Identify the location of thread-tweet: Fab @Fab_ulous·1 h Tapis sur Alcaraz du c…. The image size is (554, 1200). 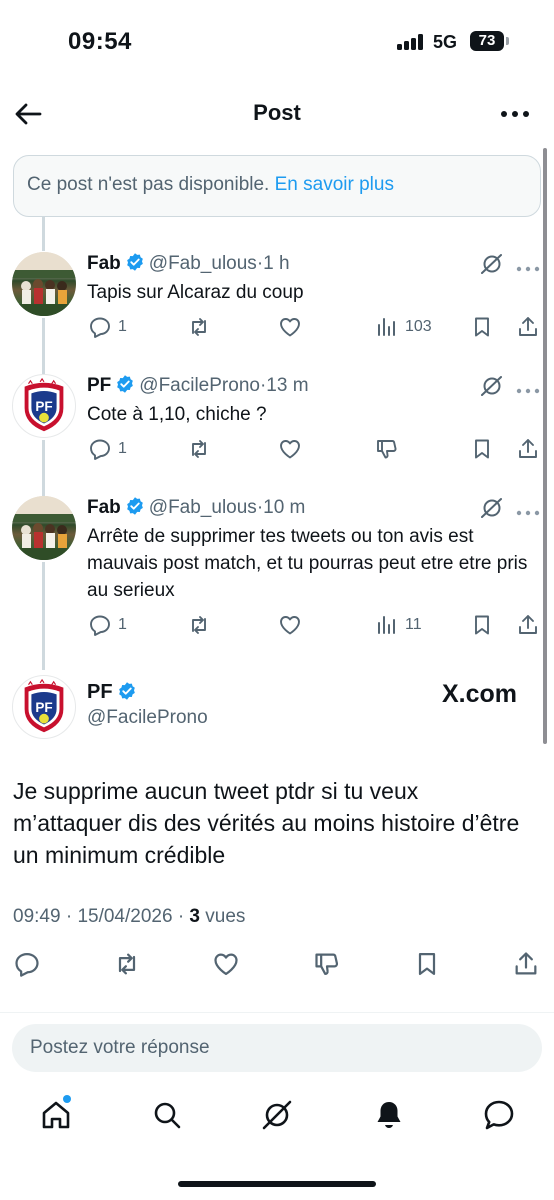
(277, 302).